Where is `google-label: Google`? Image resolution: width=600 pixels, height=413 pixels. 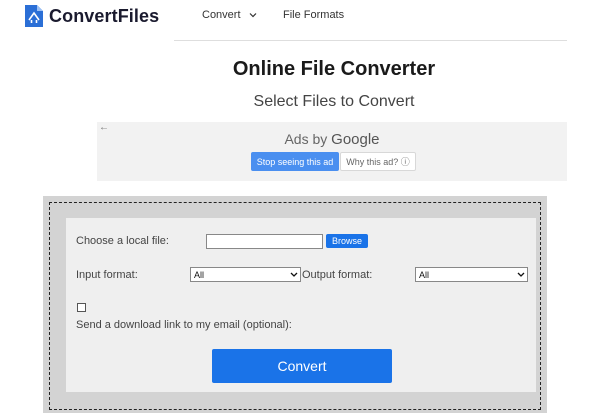 google-label: Google is located at coordinates (355, 139).